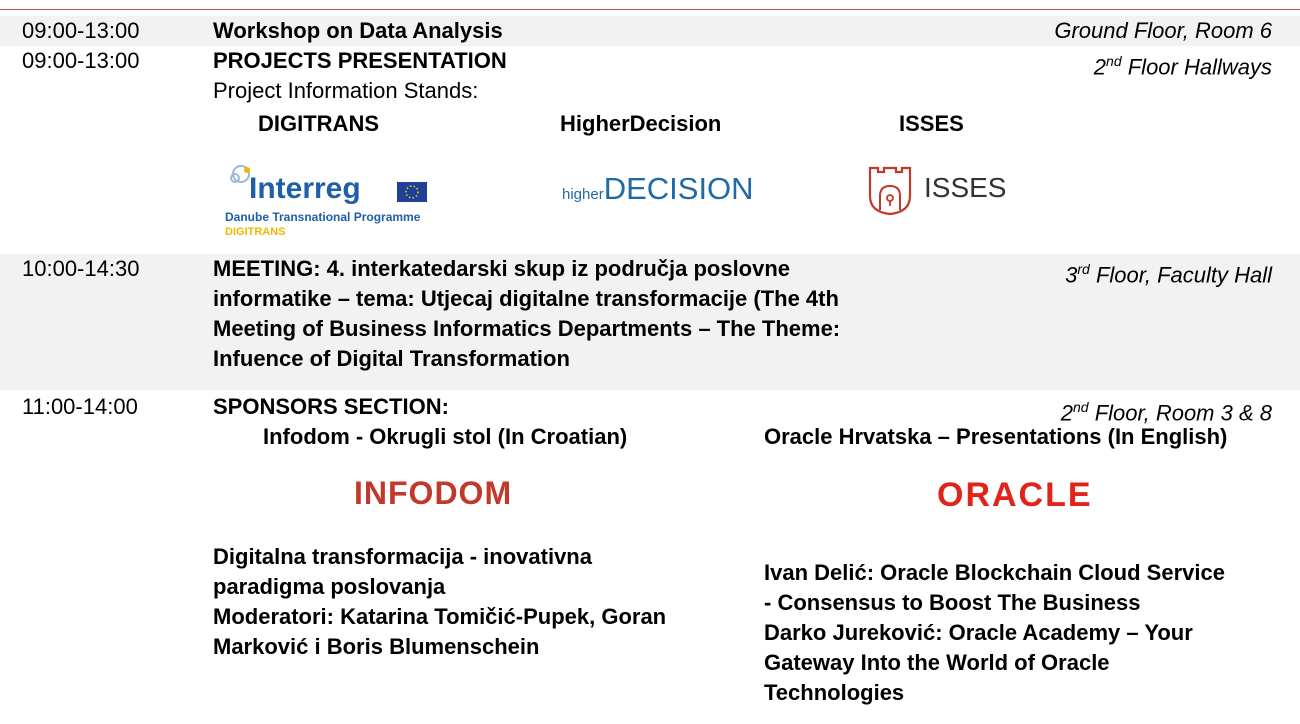 Image resolution: width=1300 pixels, height=724 pixels. Describe the element at coordinates (323, 217) in the screenshot. I see `interreg-subtitle: Danube Transnational Programme` at that location.